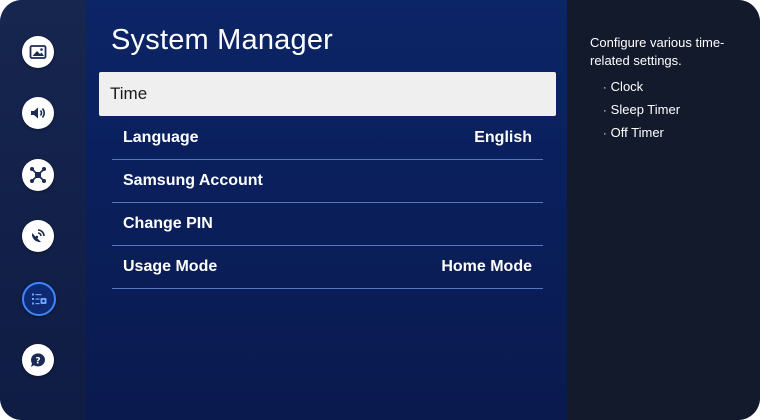  I want to click on general-settings-icon, so click(39, 299).